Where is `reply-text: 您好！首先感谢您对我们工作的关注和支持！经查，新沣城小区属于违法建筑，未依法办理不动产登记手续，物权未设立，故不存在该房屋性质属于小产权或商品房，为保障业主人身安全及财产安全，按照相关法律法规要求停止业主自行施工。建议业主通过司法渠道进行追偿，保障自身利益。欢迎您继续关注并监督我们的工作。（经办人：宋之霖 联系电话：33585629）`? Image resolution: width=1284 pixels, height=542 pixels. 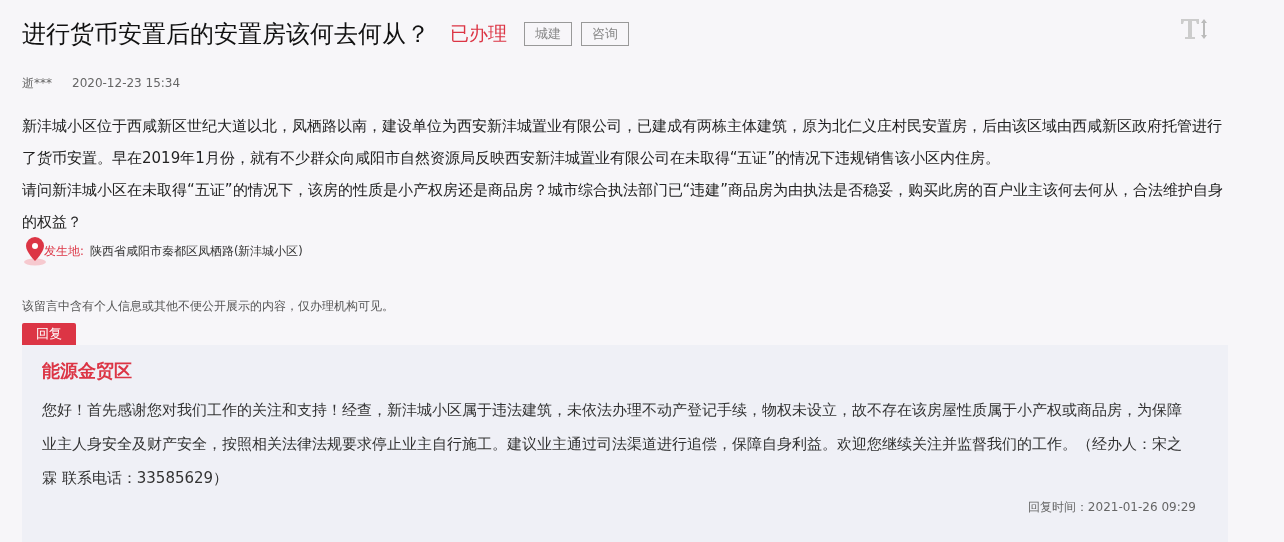
reply-text: 您好！首先感谢您对我们工作的关注和支持！经查，新沣城小区属于违法建筑，未依法办理不动产登记手续，物权未设立，故不存在该房屋性质属于小产权或商品房，为保障业主人身安全及财产安全，按照相关法律法规要求停止业主自行施工。建议业主通过司法渠道进行追偿，保障自身利益。欢迎您继续关注并监督我们的工作。（经办人：宋之霖 联系电话：33585629） is located at coordinates (612, 444).